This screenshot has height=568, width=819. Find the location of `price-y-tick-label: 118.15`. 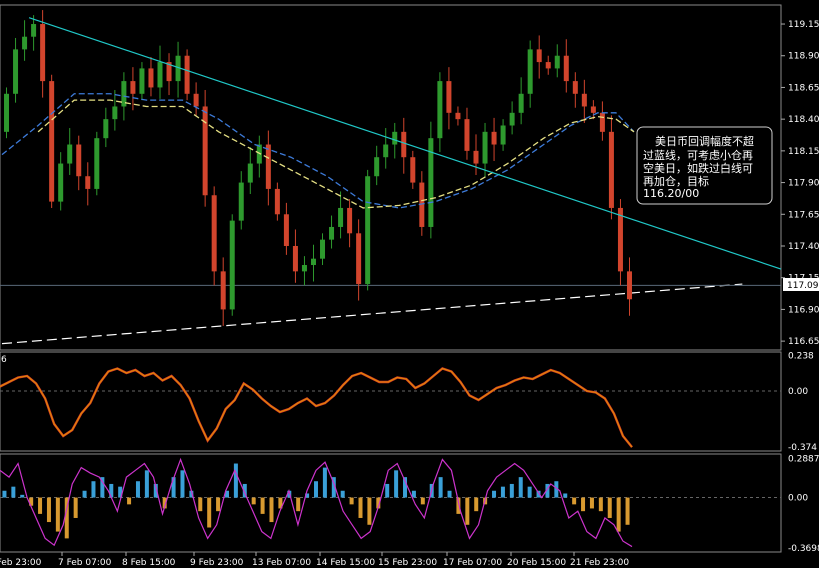

price-y-tick-label: 118.15 is located at coordinates (803, 152).